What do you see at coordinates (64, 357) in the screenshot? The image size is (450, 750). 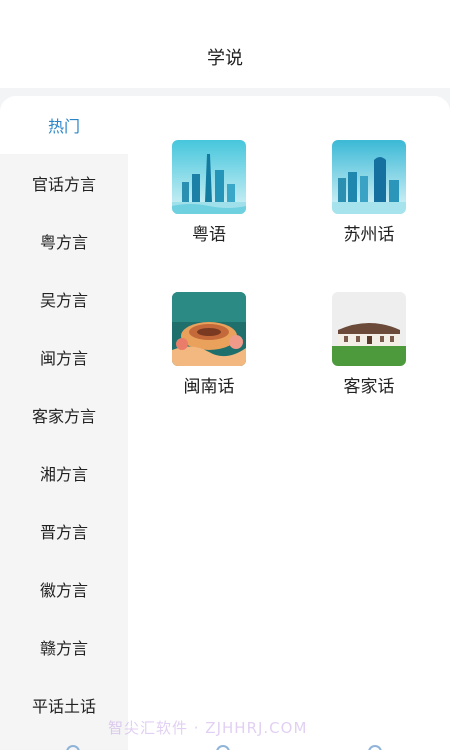 I see `sidebar-item-min-dialects: 闽方言` at bounding box center [64, 357].